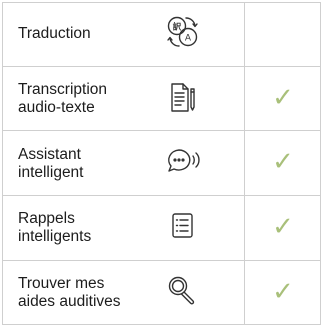  Describe the element at coordinates (69, 292) in the screenshot. I see `feature-label: Trouver mes aides auditives` at that location.